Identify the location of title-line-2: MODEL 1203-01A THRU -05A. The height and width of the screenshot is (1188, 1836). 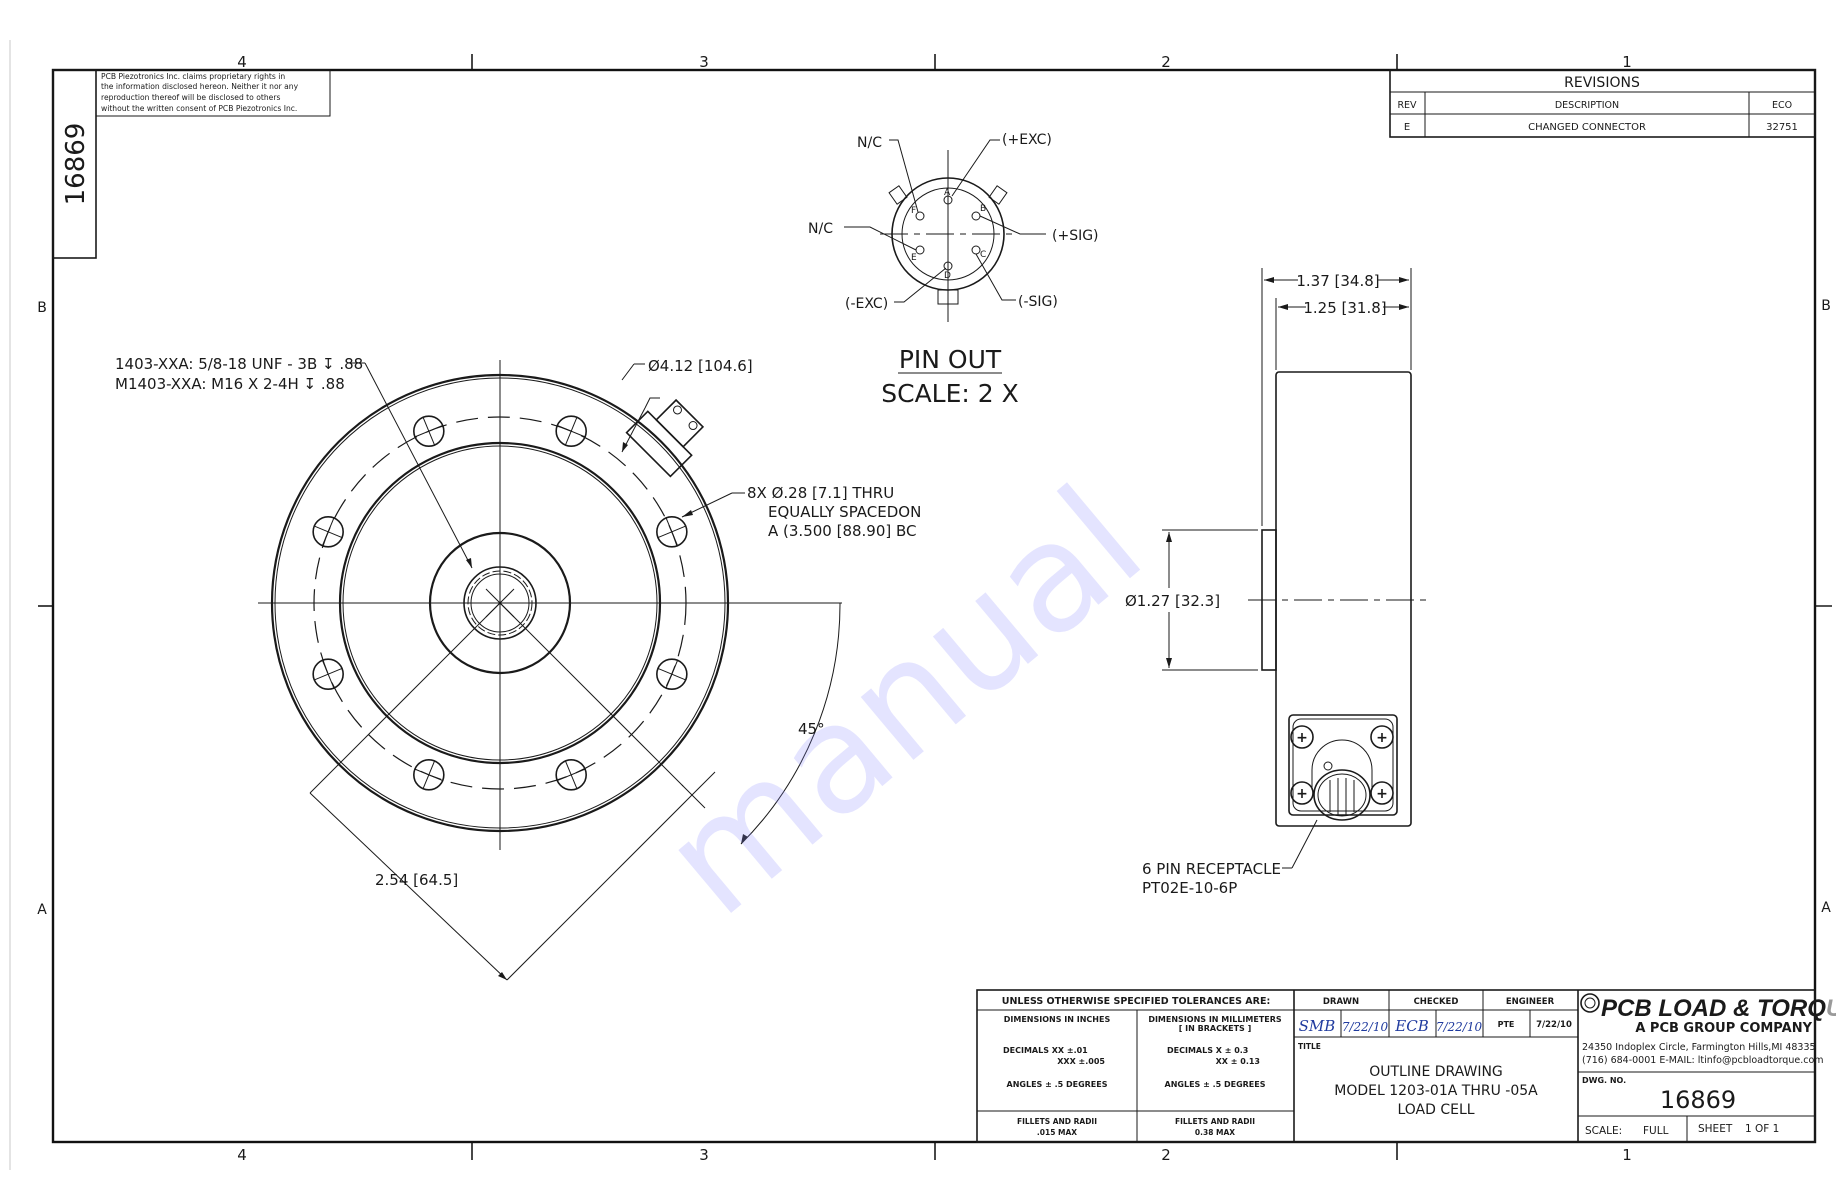
(1436, 1091).